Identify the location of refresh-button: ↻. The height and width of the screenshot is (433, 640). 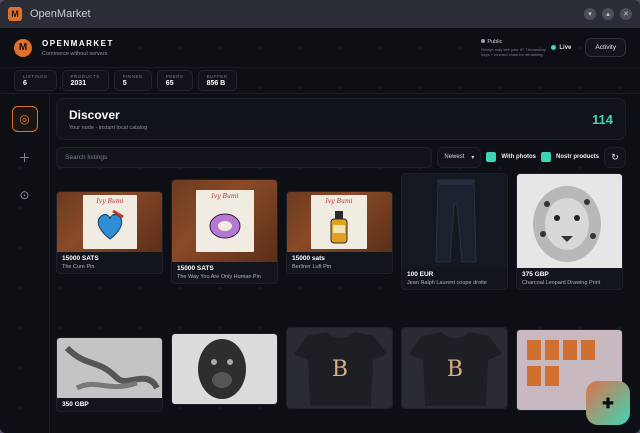
(615, 157).